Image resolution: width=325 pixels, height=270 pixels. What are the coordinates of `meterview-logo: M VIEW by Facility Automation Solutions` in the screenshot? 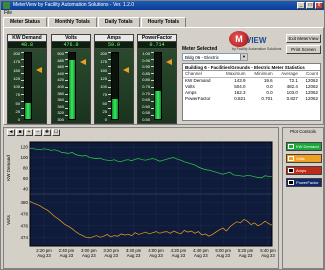 It's located at (257, 42).